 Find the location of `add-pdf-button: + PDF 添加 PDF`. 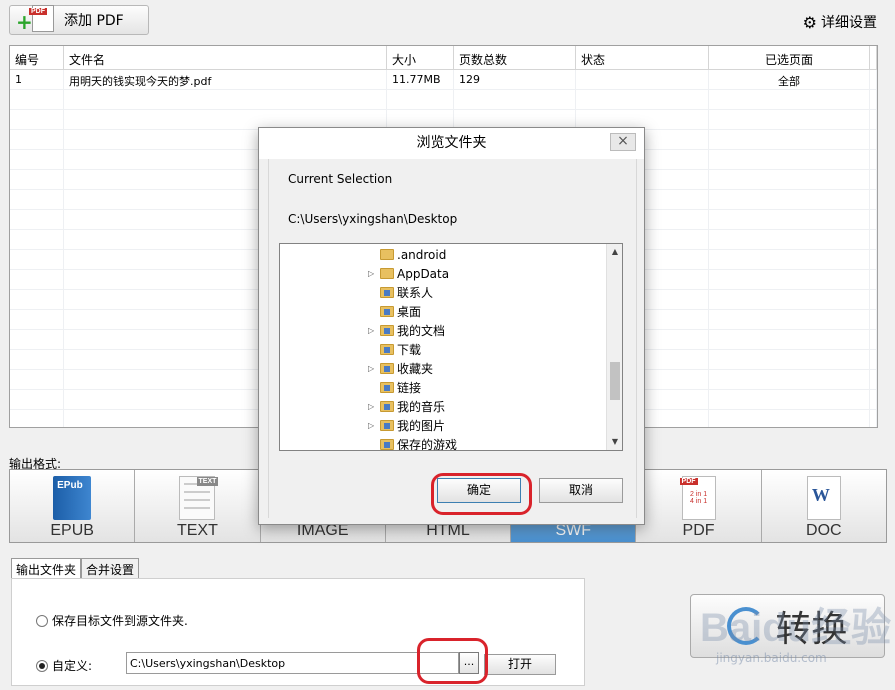

add-pdf-button: + PDF 添加 PDF is located at coordinates (79, 20).